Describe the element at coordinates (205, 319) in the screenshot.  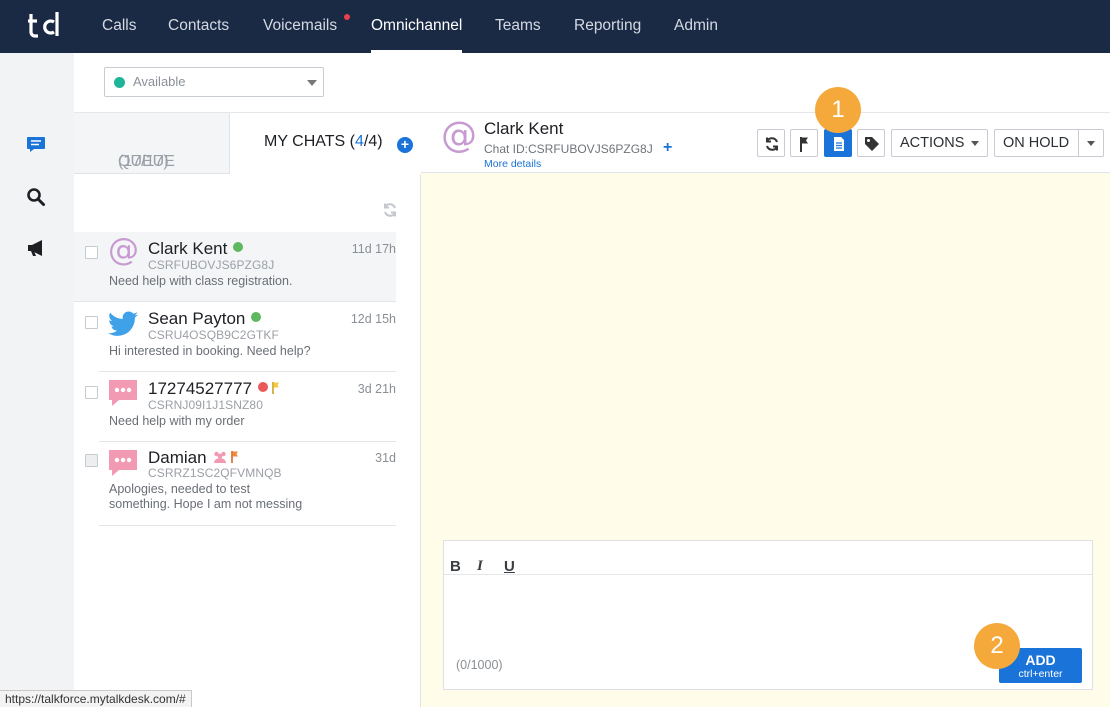
I see `contact-name: Sean Payton` at that location.